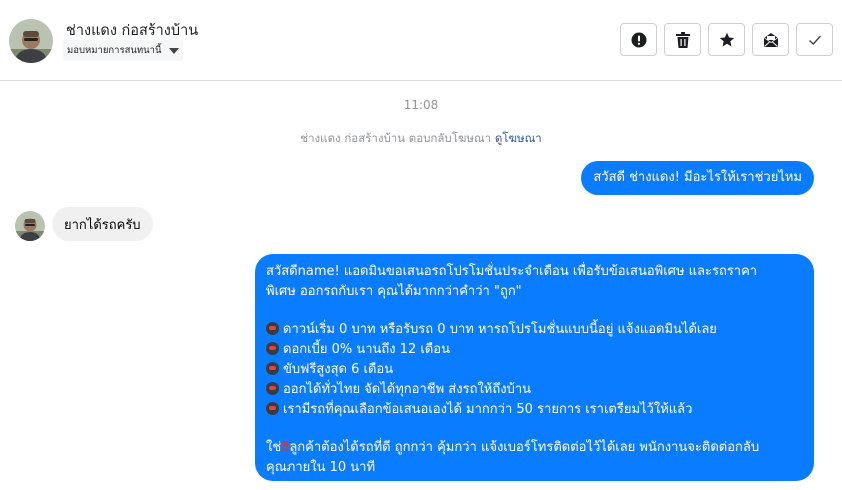 This screenshot has width=842, height=490. I want to click on exclamation-icon, so click(638, 39).